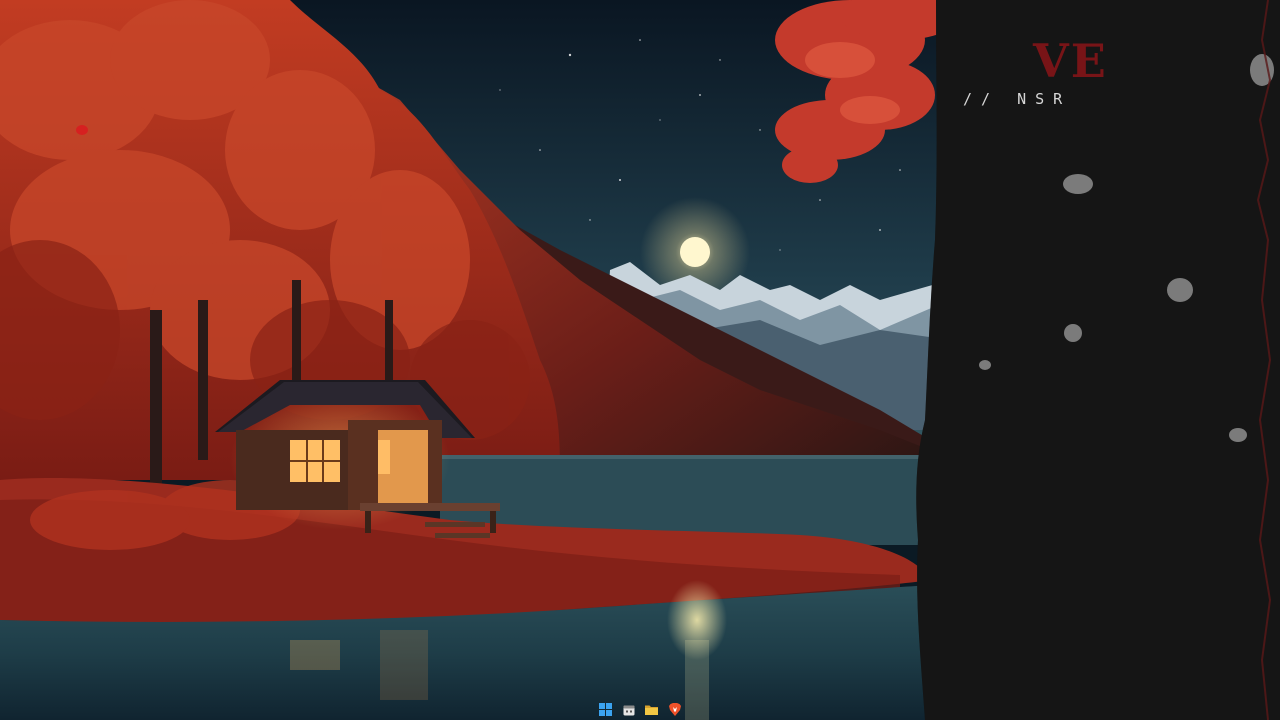  What do you see at coordinates (1017, 99) in the screenshot?
I see `widget-subtitle: // NSR` at bounding box center [1017, 99].